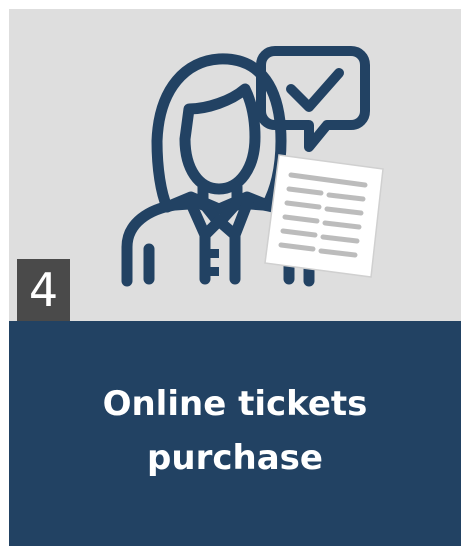  I want to click on step-title: Online tickets purchase, so click(235, 430).